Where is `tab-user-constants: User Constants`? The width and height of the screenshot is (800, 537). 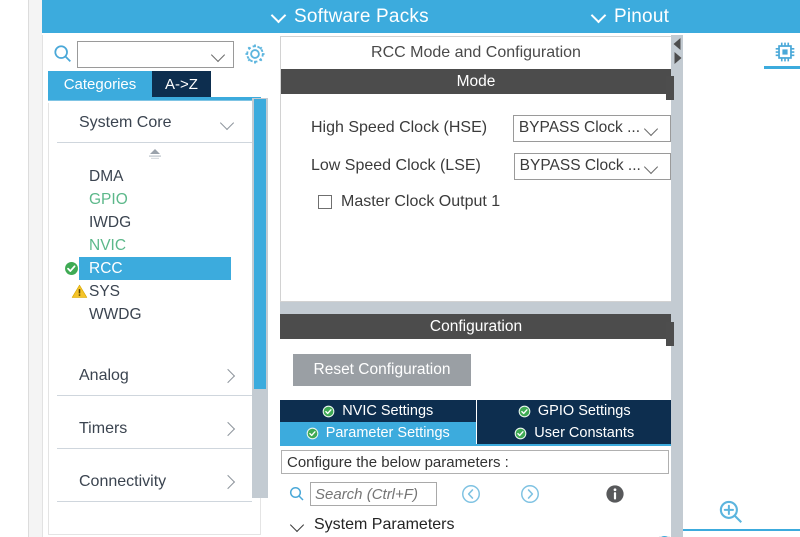 tab-user-constants: User Constants is located at coordinates (574, 433).